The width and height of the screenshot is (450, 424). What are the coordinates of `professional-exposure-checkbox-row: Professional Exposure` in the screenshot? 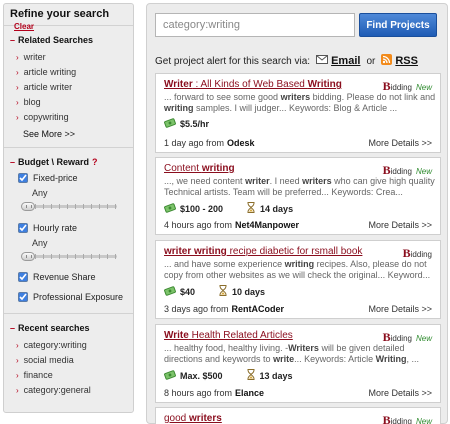 It's located at (68, 297).